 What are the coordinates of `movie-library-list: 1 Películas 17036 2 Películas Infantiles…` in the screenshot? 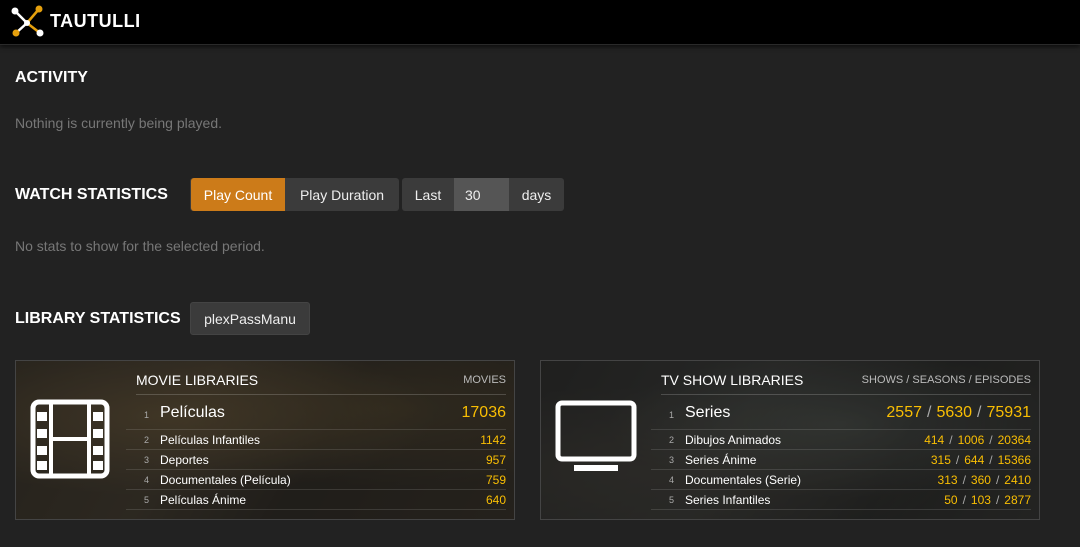 It's located at (316, 455).